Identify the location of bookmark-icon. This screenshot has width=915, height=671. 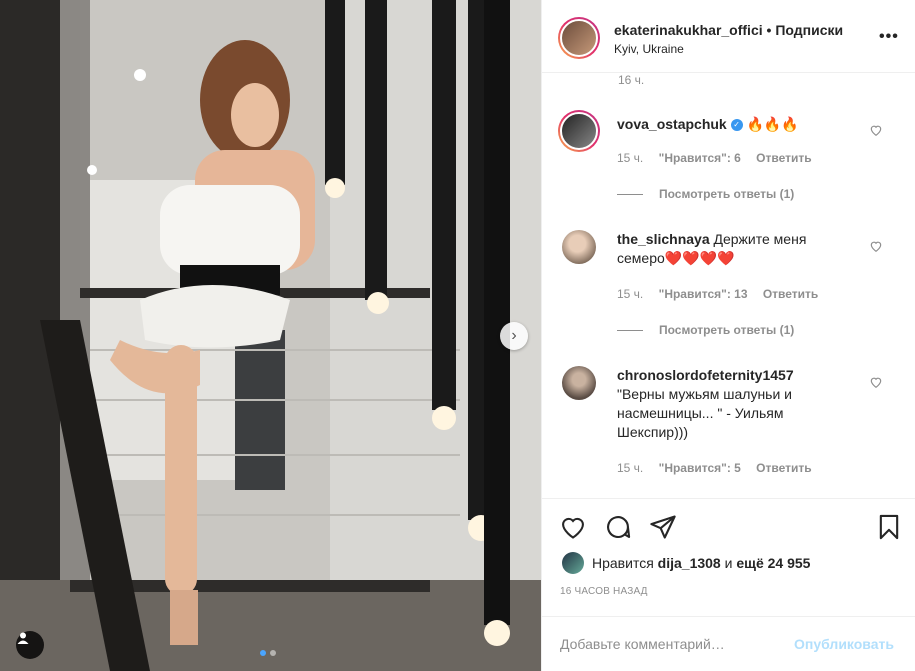
(889, 527).